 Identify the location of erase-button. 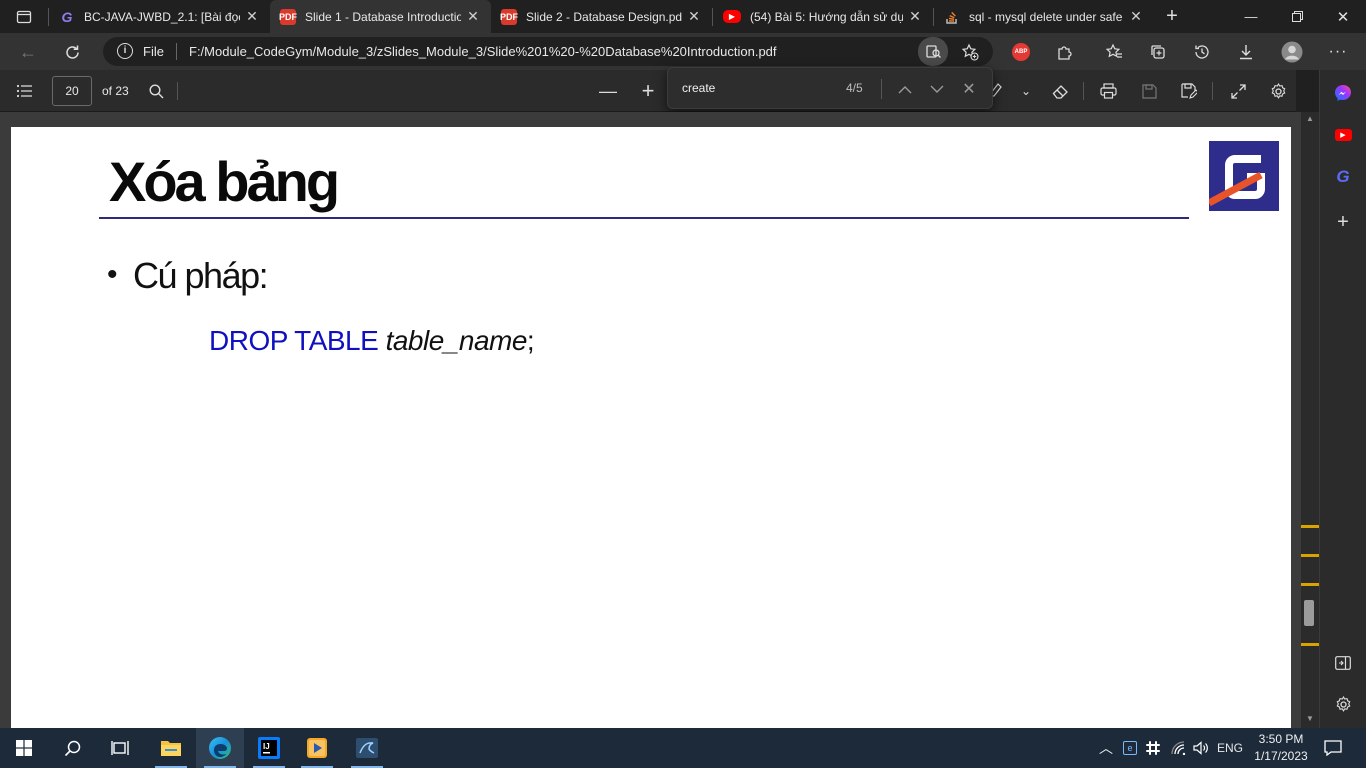
(1060, 91).